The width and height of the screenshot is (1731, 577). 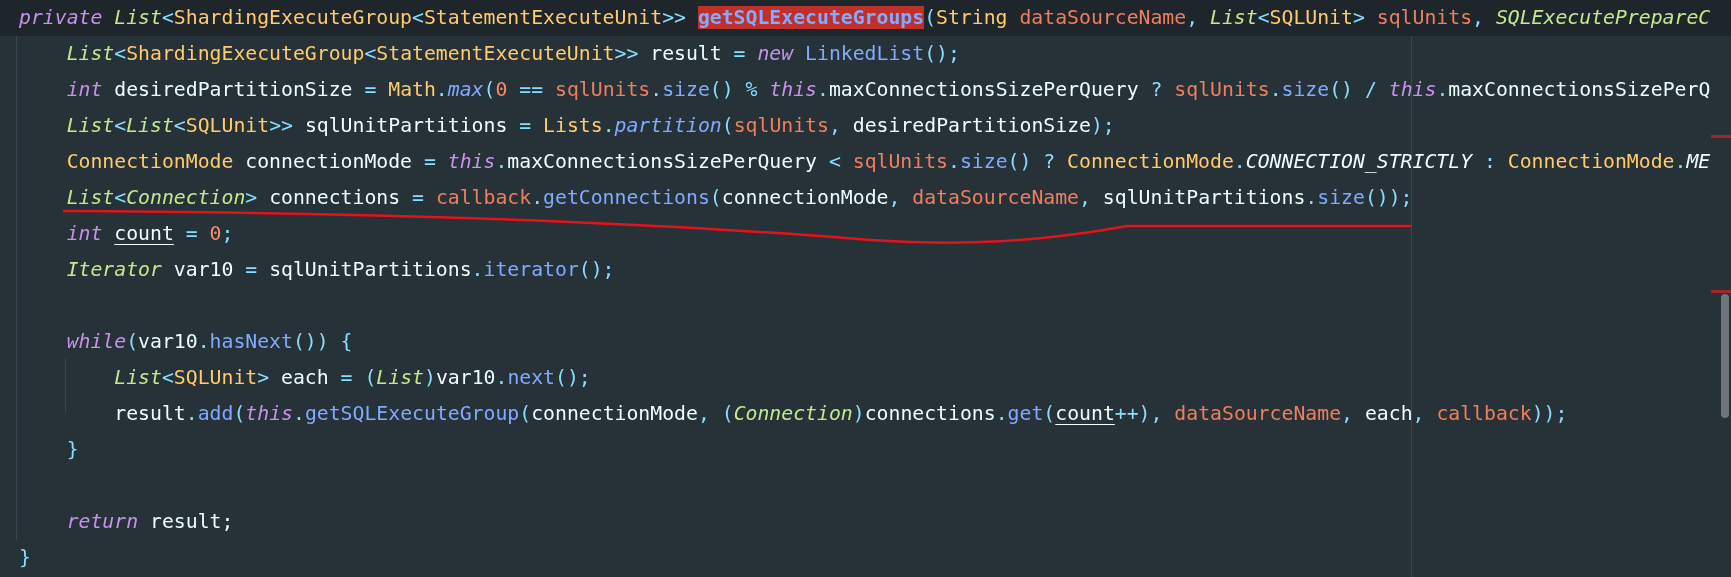 What do you see at coordinates (149, 522) in the screenshot?
I see `code-line: return result;` at bounding box center [149, 522].